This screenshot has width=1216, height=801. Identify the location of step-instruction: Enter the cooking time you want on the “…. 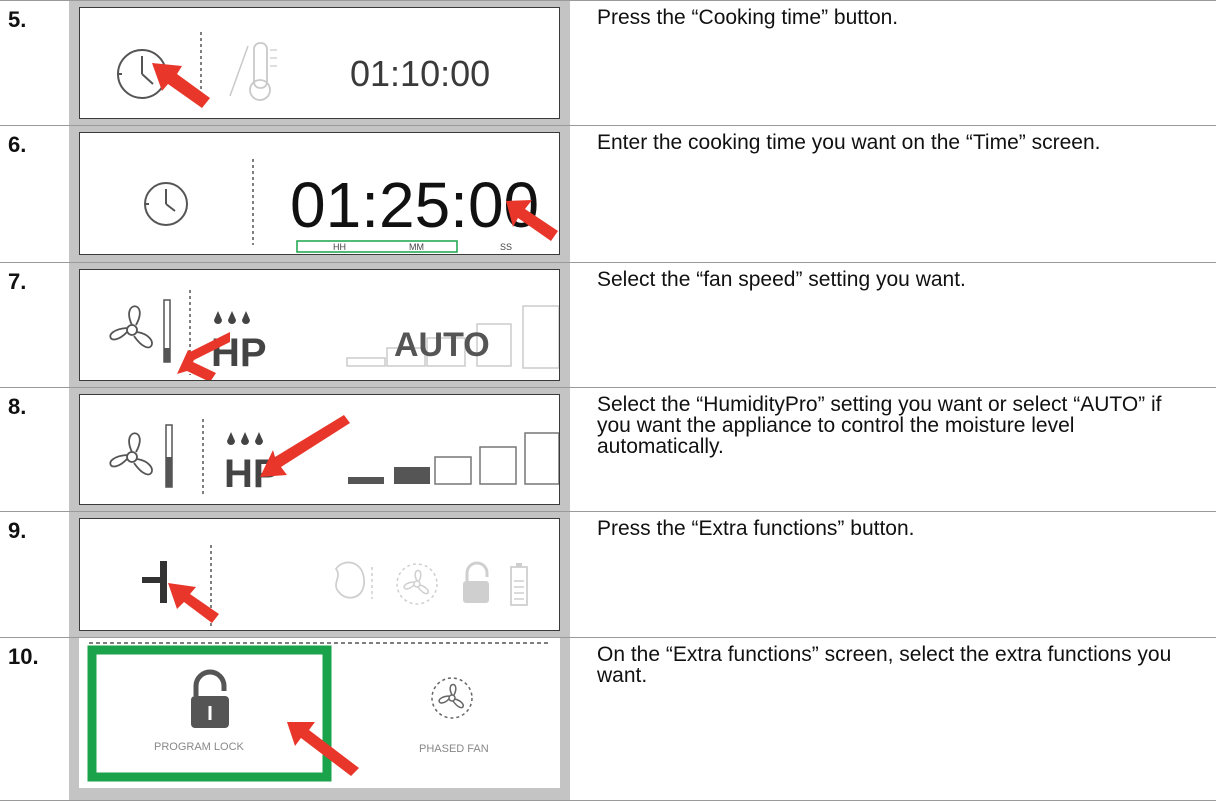
(849, 142).